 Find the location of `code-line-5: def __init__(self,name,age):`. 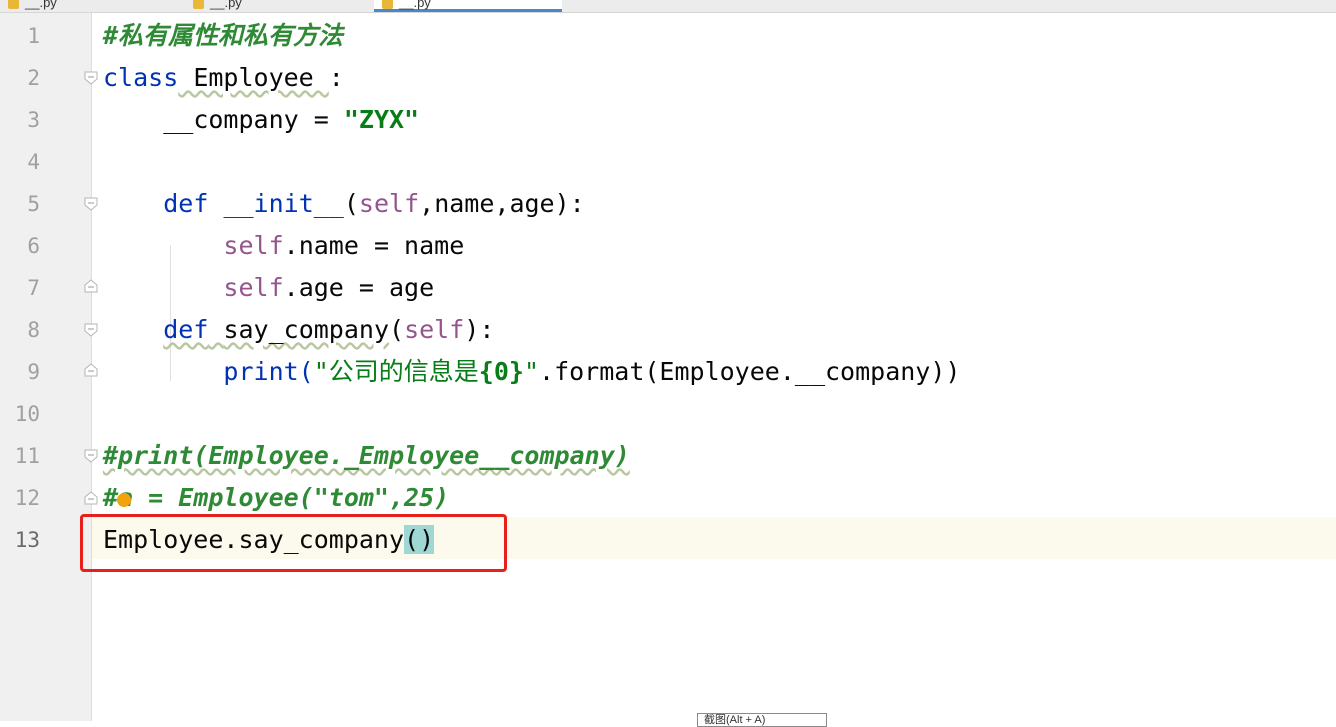

code-line-5: def __init__(self,name,age): is located at coordinates (344, 204).